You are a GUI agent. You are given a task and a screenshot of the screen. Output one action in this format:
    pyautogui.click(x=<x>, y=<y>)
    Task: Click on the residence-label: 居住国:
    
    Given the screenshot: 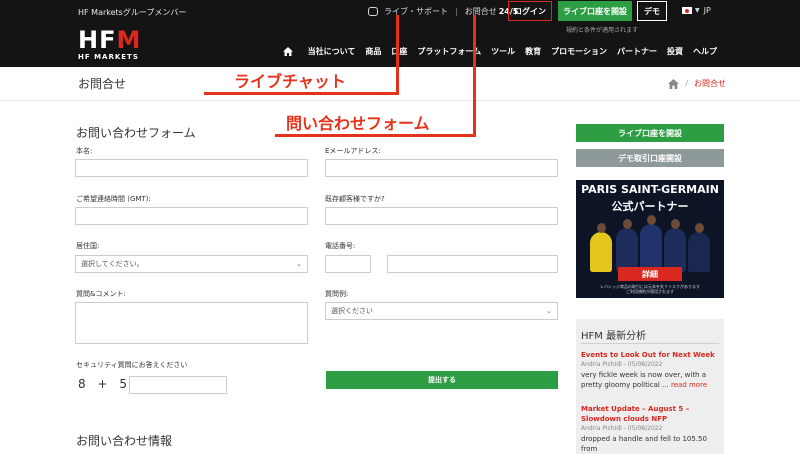 What is the action you would take?
    pyautogui.click(x=88, y=246)
    